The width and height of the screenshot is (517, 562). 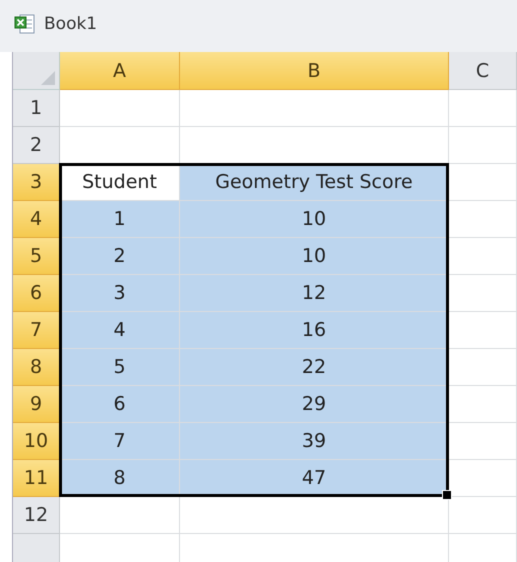 What do you see at coordinates (36, 293) in the screenshot?
I see `row-header: 6` at bounding box center [36, 293].